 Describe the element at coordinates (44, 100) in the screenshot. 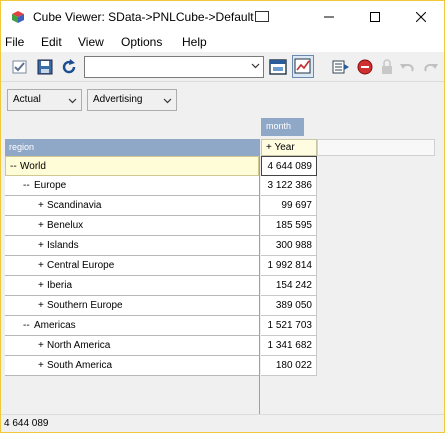

I see `scenario-filter: Actual` at that location.